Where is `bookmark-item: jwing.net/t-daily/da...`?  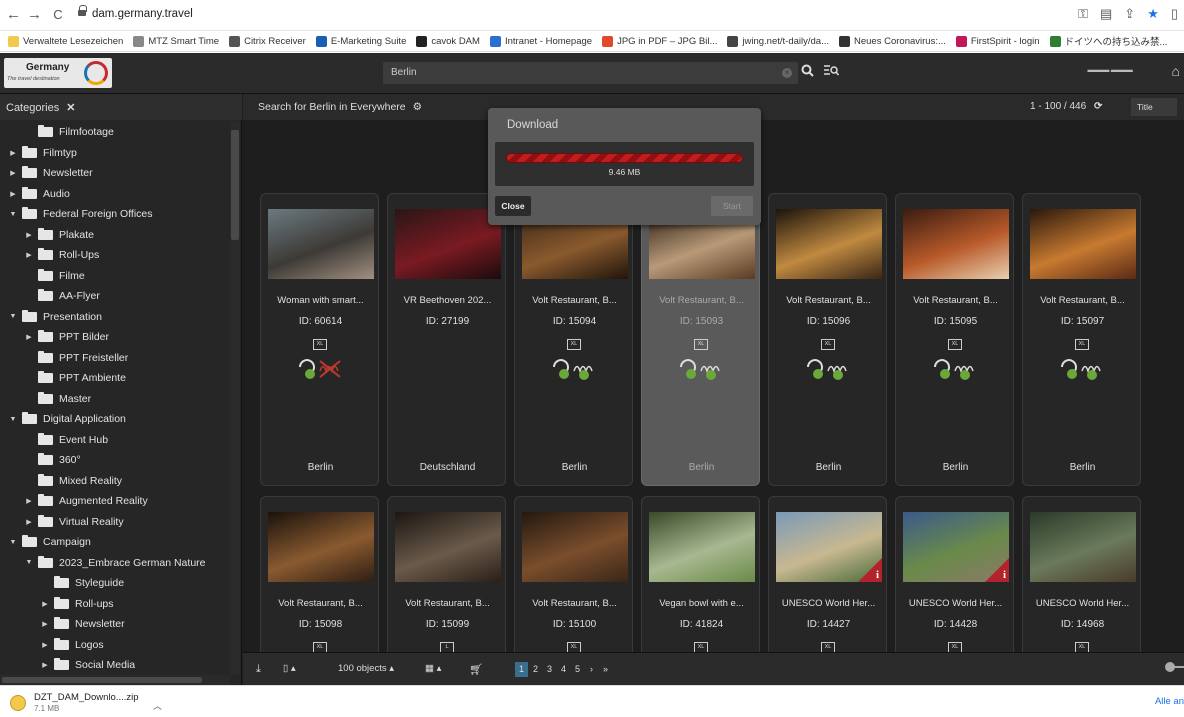
bookmark-item: jwing.net/t-daily/da... is located at coordinates (778, 41).